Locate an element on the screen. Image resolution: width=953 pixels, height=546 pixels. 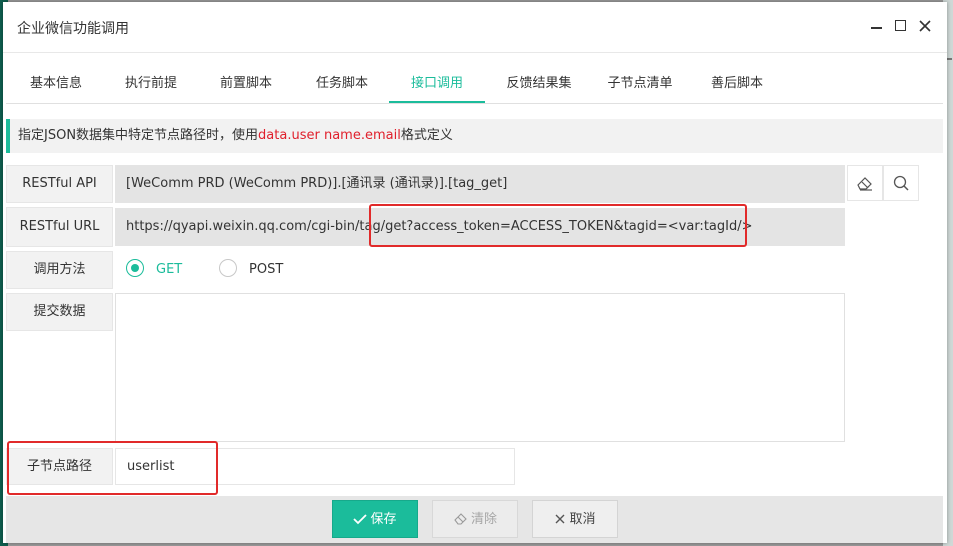
tab-basic-info: 基本信息 is located at coordinates (56, 84).